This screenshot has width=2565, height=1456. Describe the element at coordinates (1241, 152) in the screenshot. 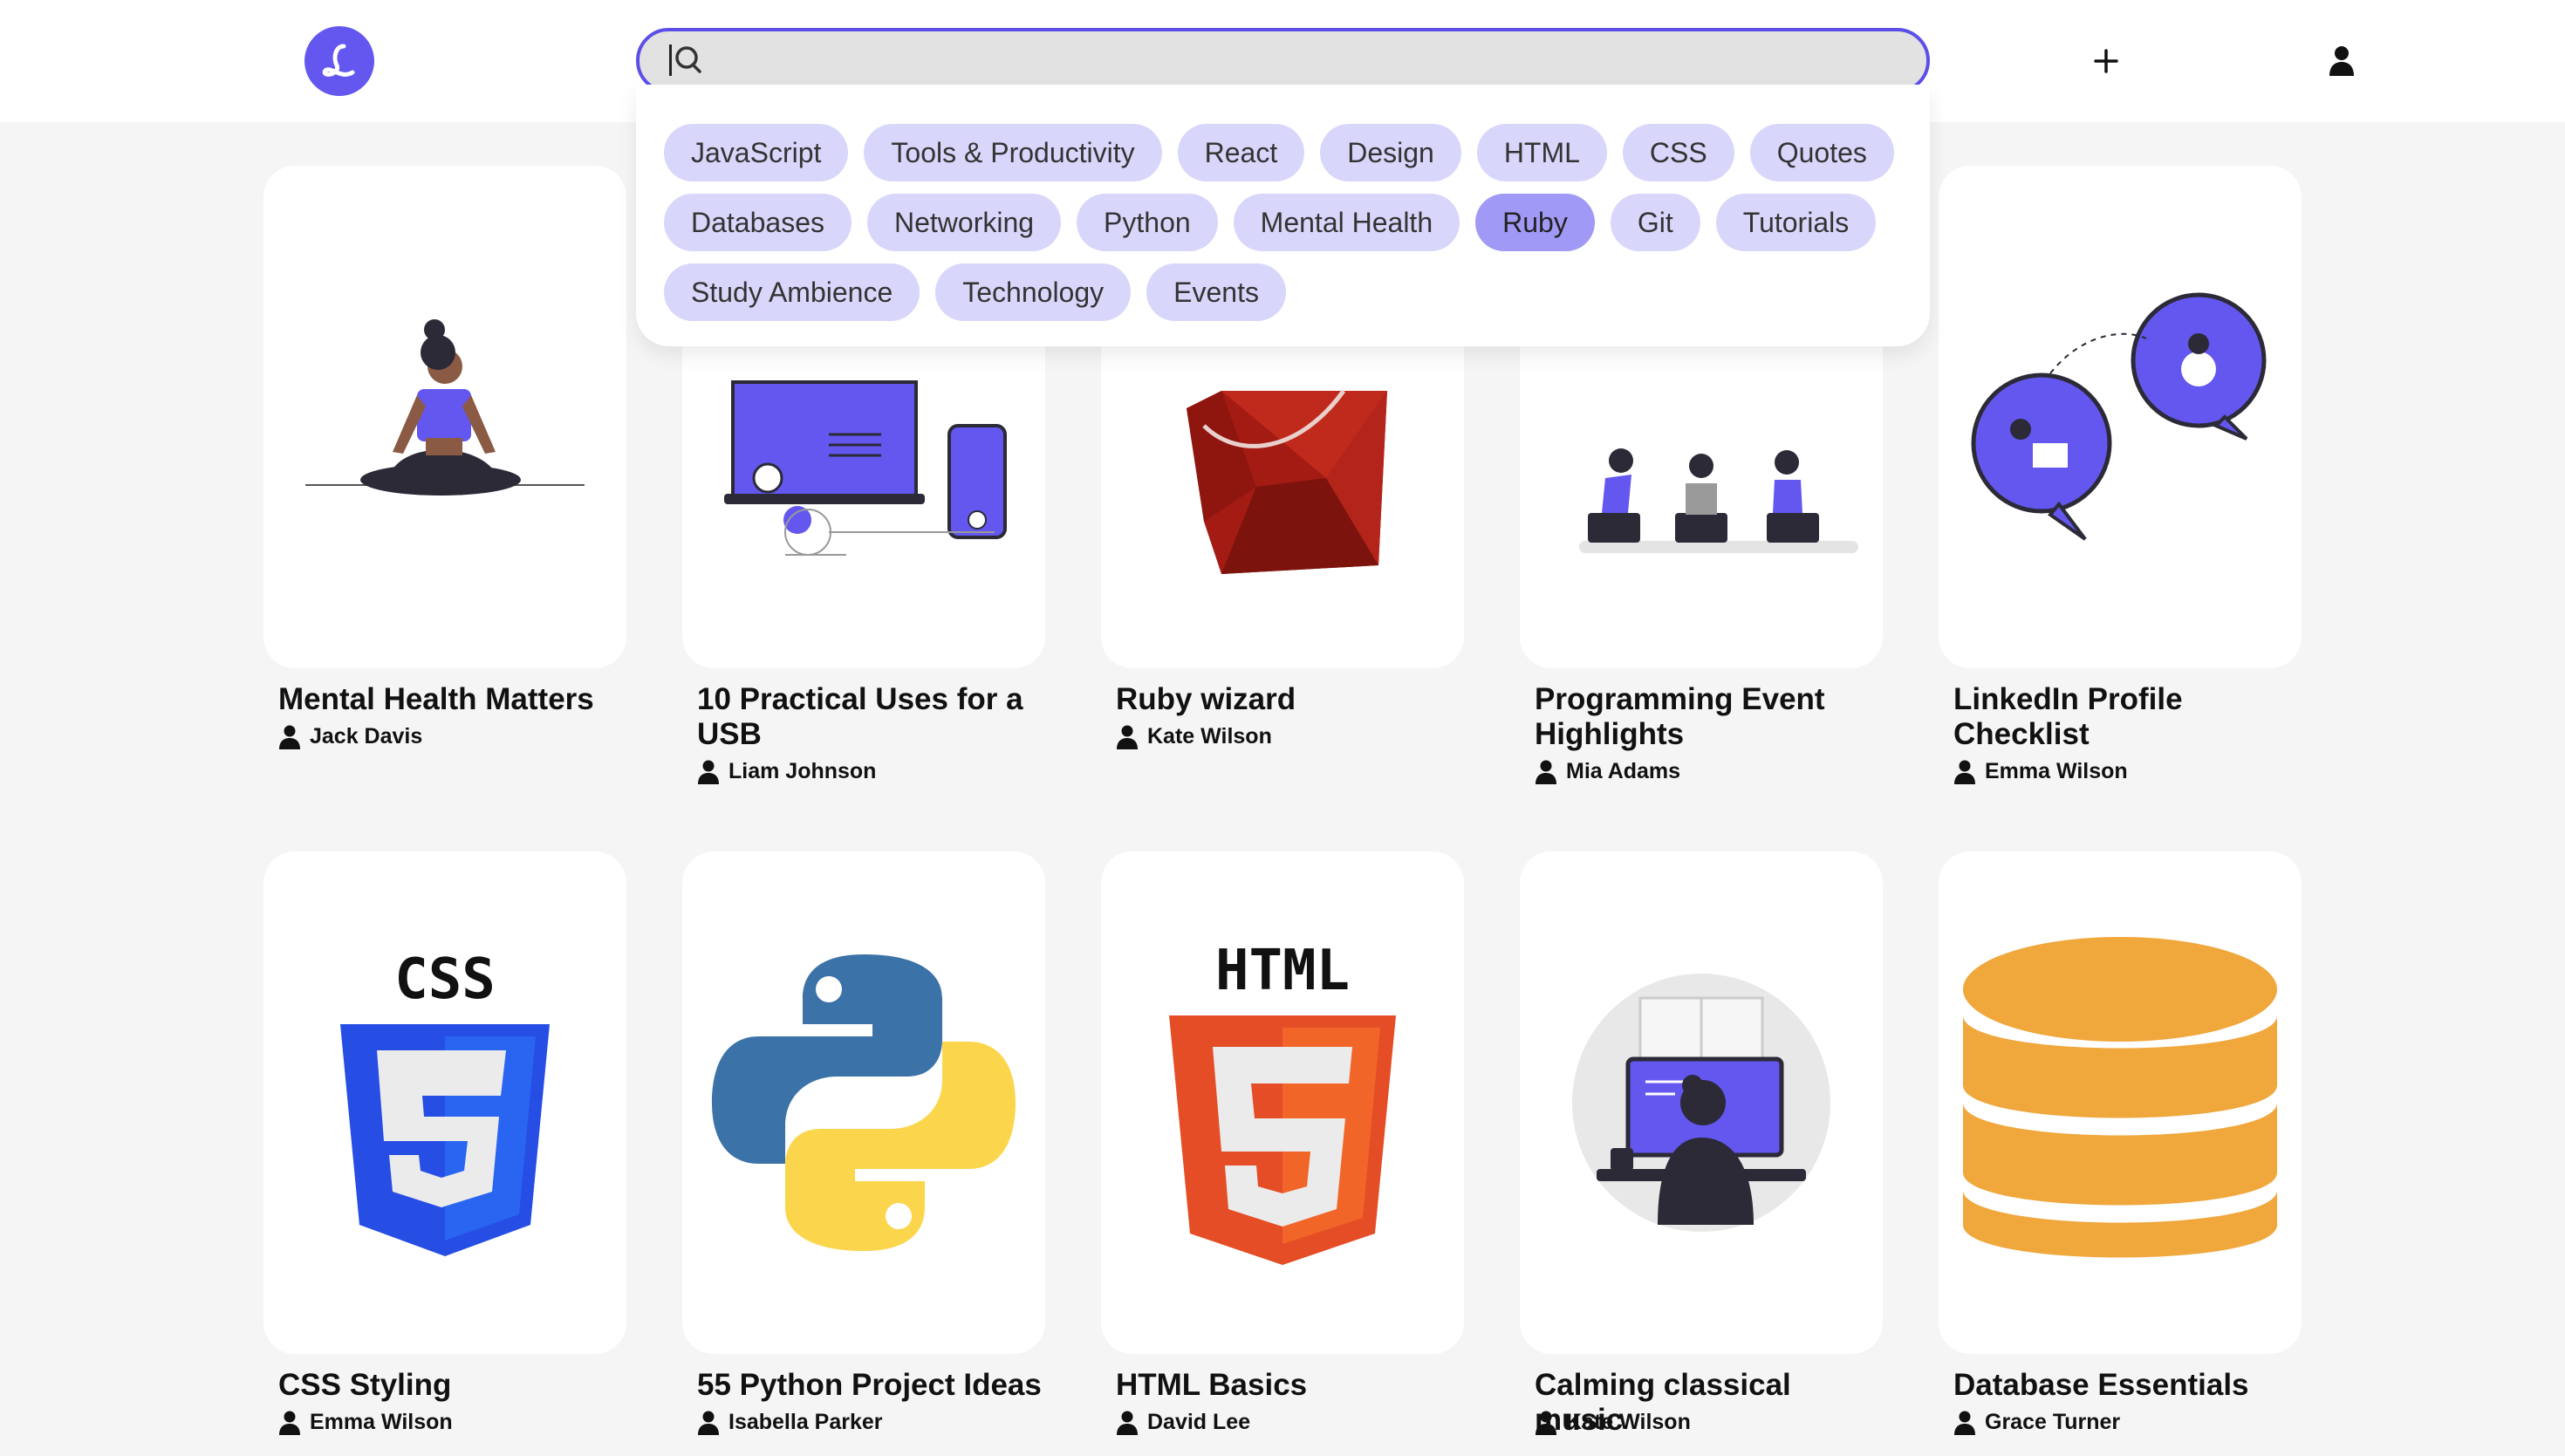

I see `tag-chip-react: React` at that location.